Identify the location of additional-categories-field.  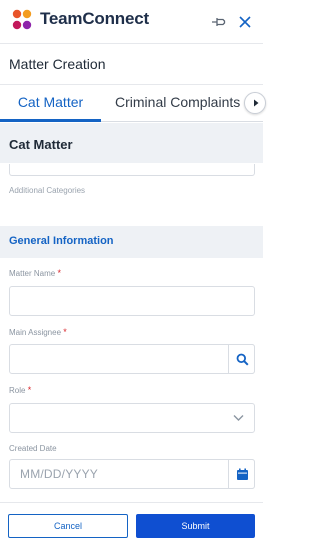
(132, 170).